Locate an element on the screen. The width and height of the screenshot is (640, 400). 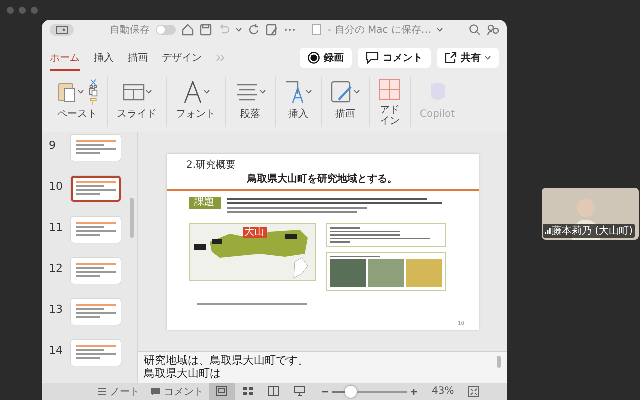
window-minimize-dot is located at coordinates (22, 10).